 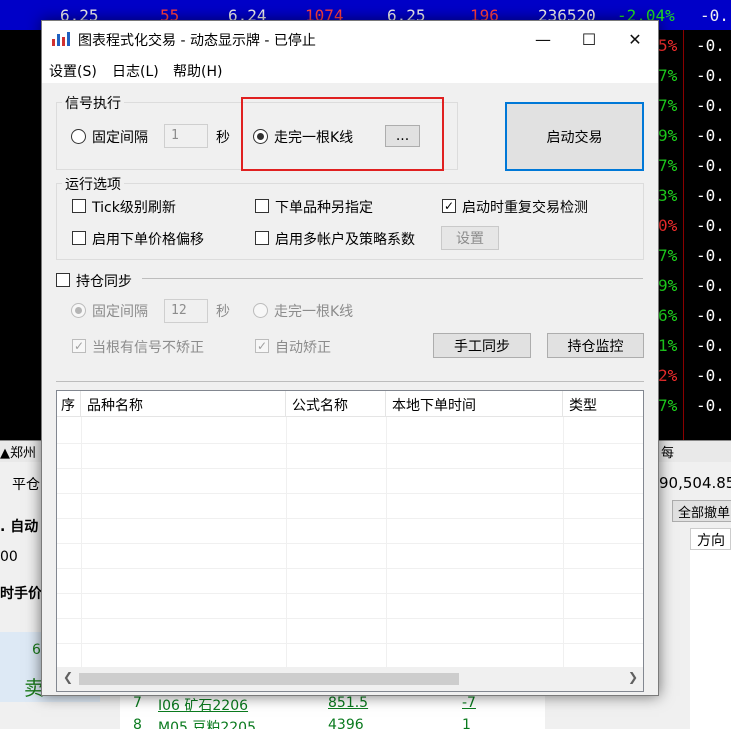 What do you see at coordinates (595, 345) in the screenshot?
I see `position-monitor-button: 持仓监控` at bounding box center [595, 345].